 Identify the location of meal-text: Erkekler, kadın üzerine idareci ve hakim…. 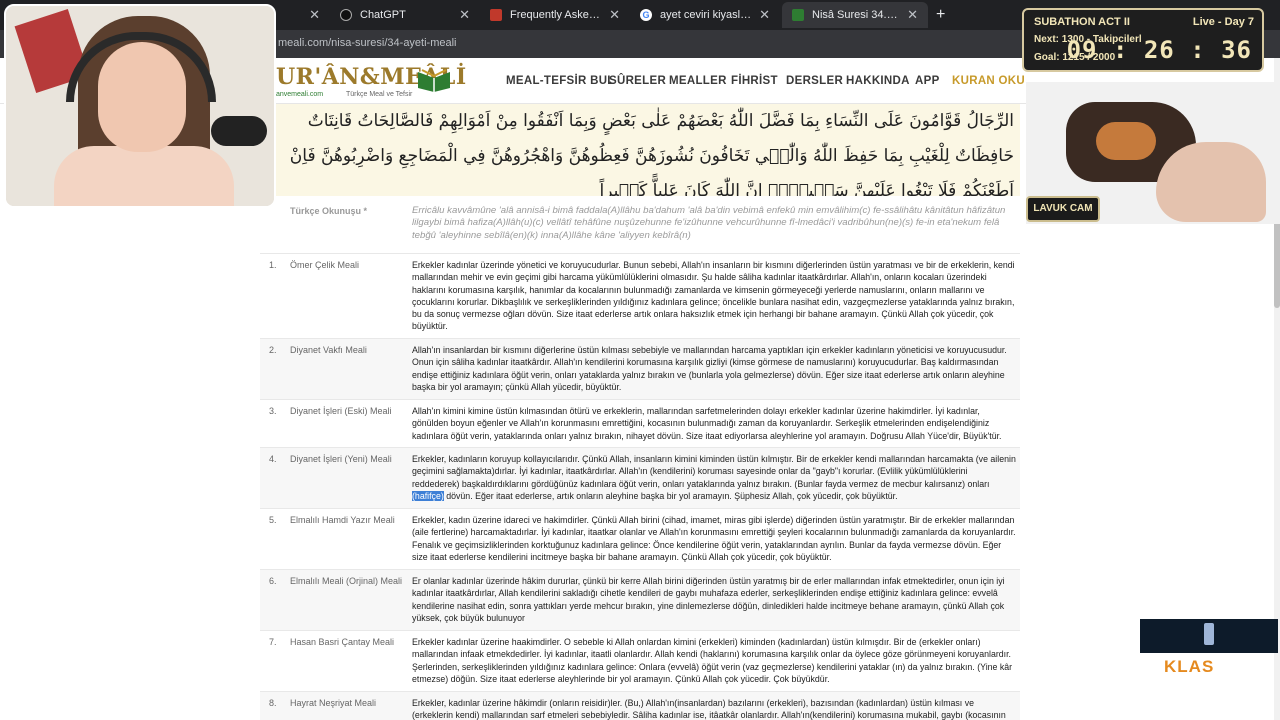
(714, 538).